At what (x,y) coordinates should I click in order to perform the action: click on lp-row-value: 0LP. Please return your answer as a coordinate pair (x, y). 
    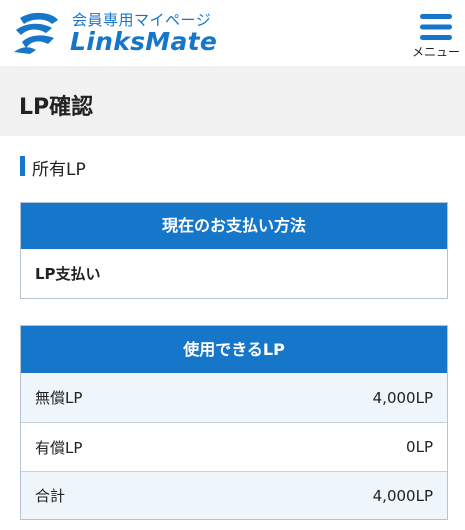
    Looking at the image, I should click on (419, 447).